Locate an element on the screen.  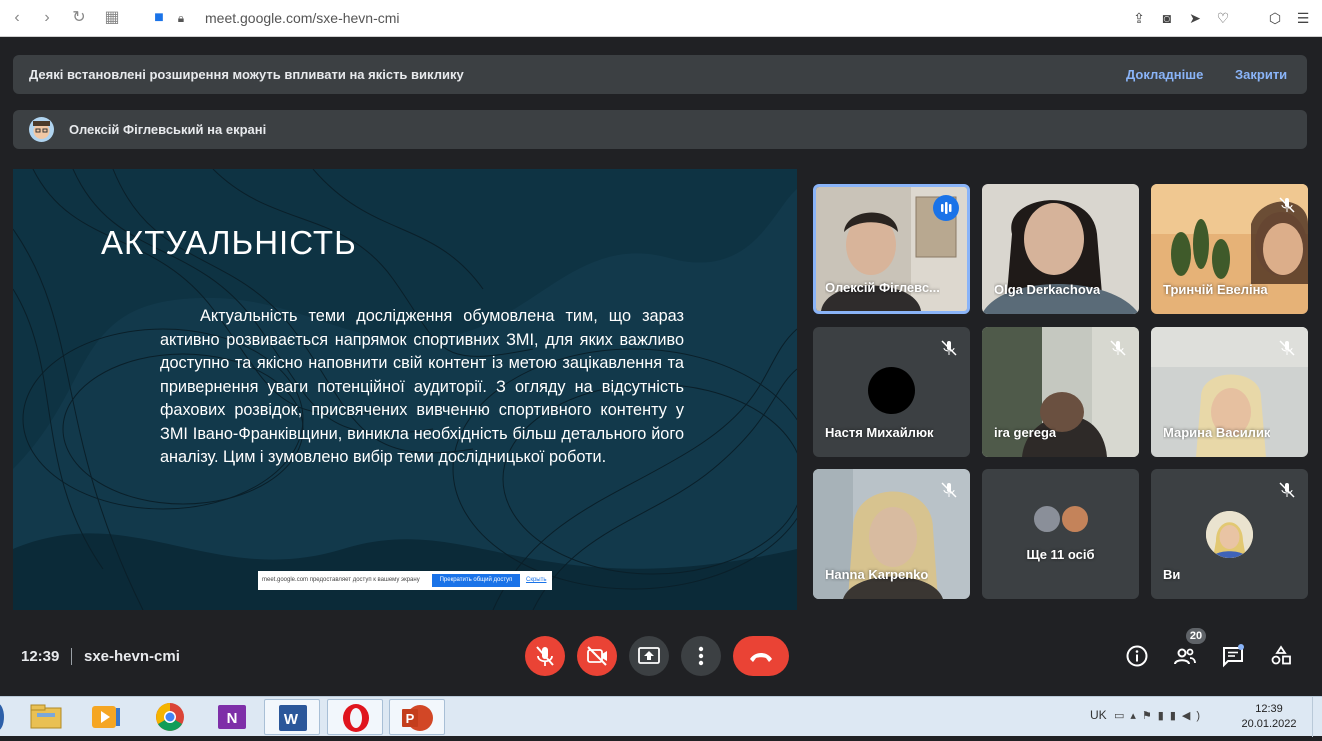
more-options-button is located at coordinates (701, 656).